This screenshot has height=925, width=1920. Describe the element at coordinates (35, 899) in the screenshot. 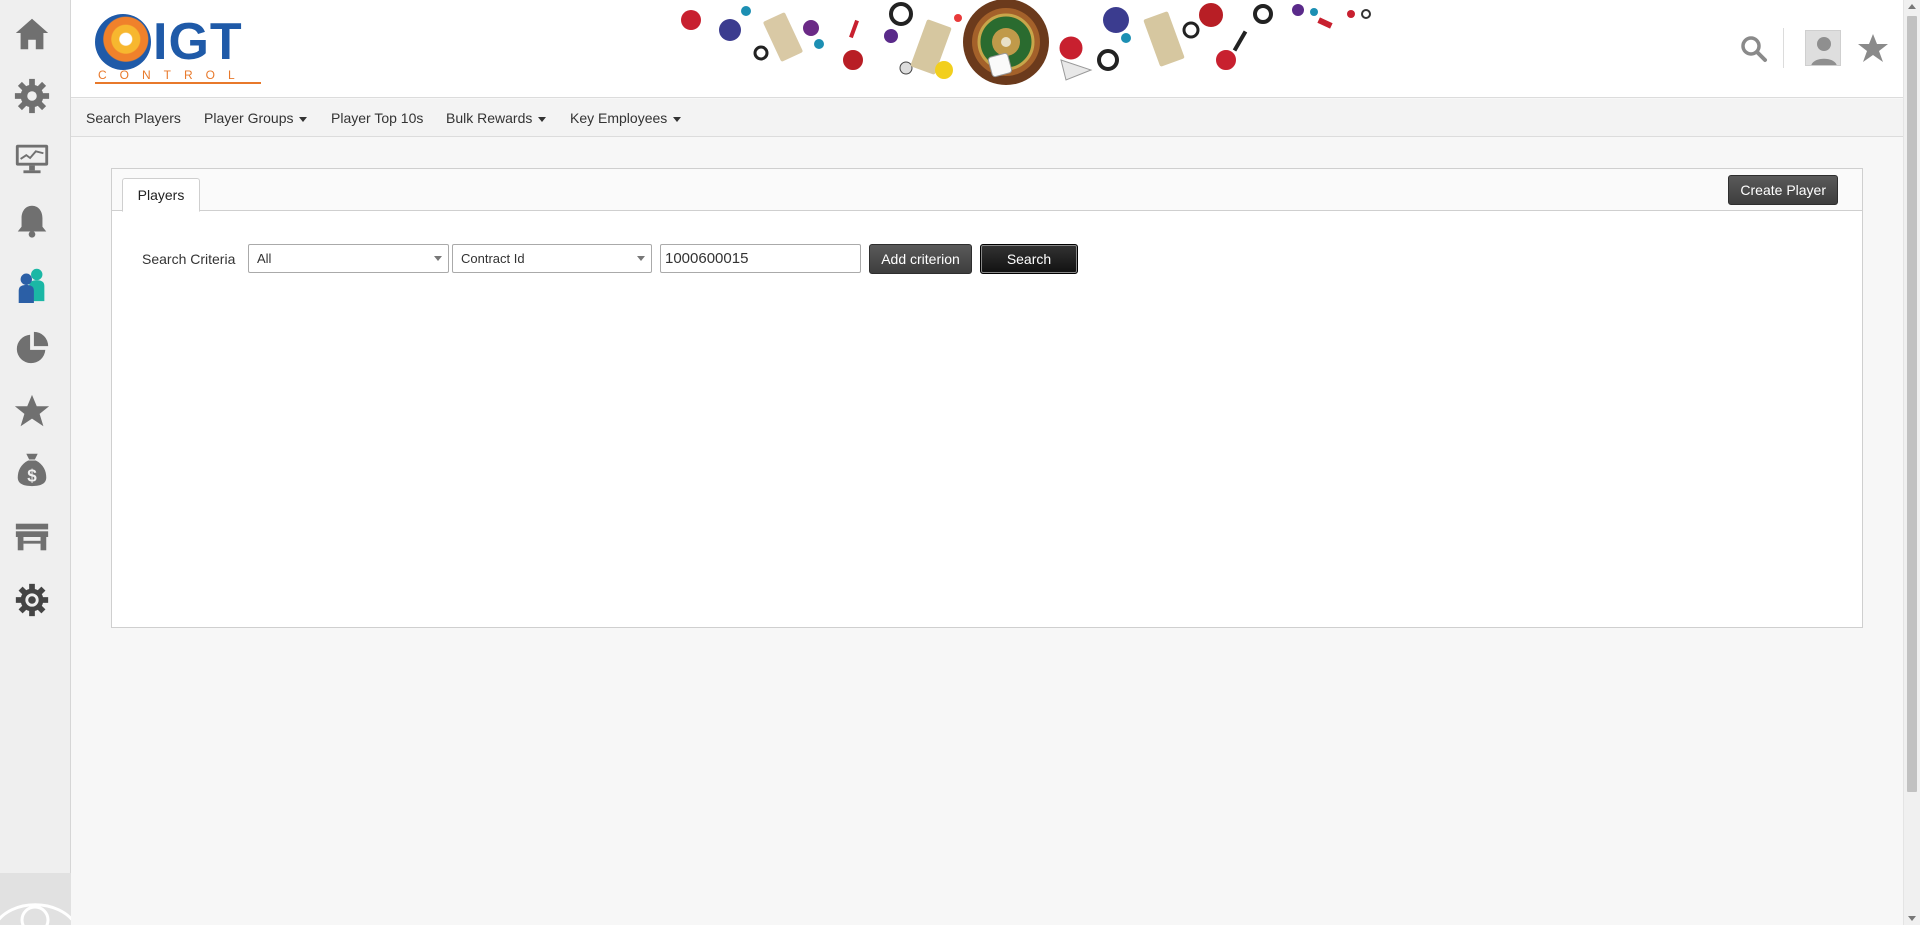

I see `eye-icon` at that location.